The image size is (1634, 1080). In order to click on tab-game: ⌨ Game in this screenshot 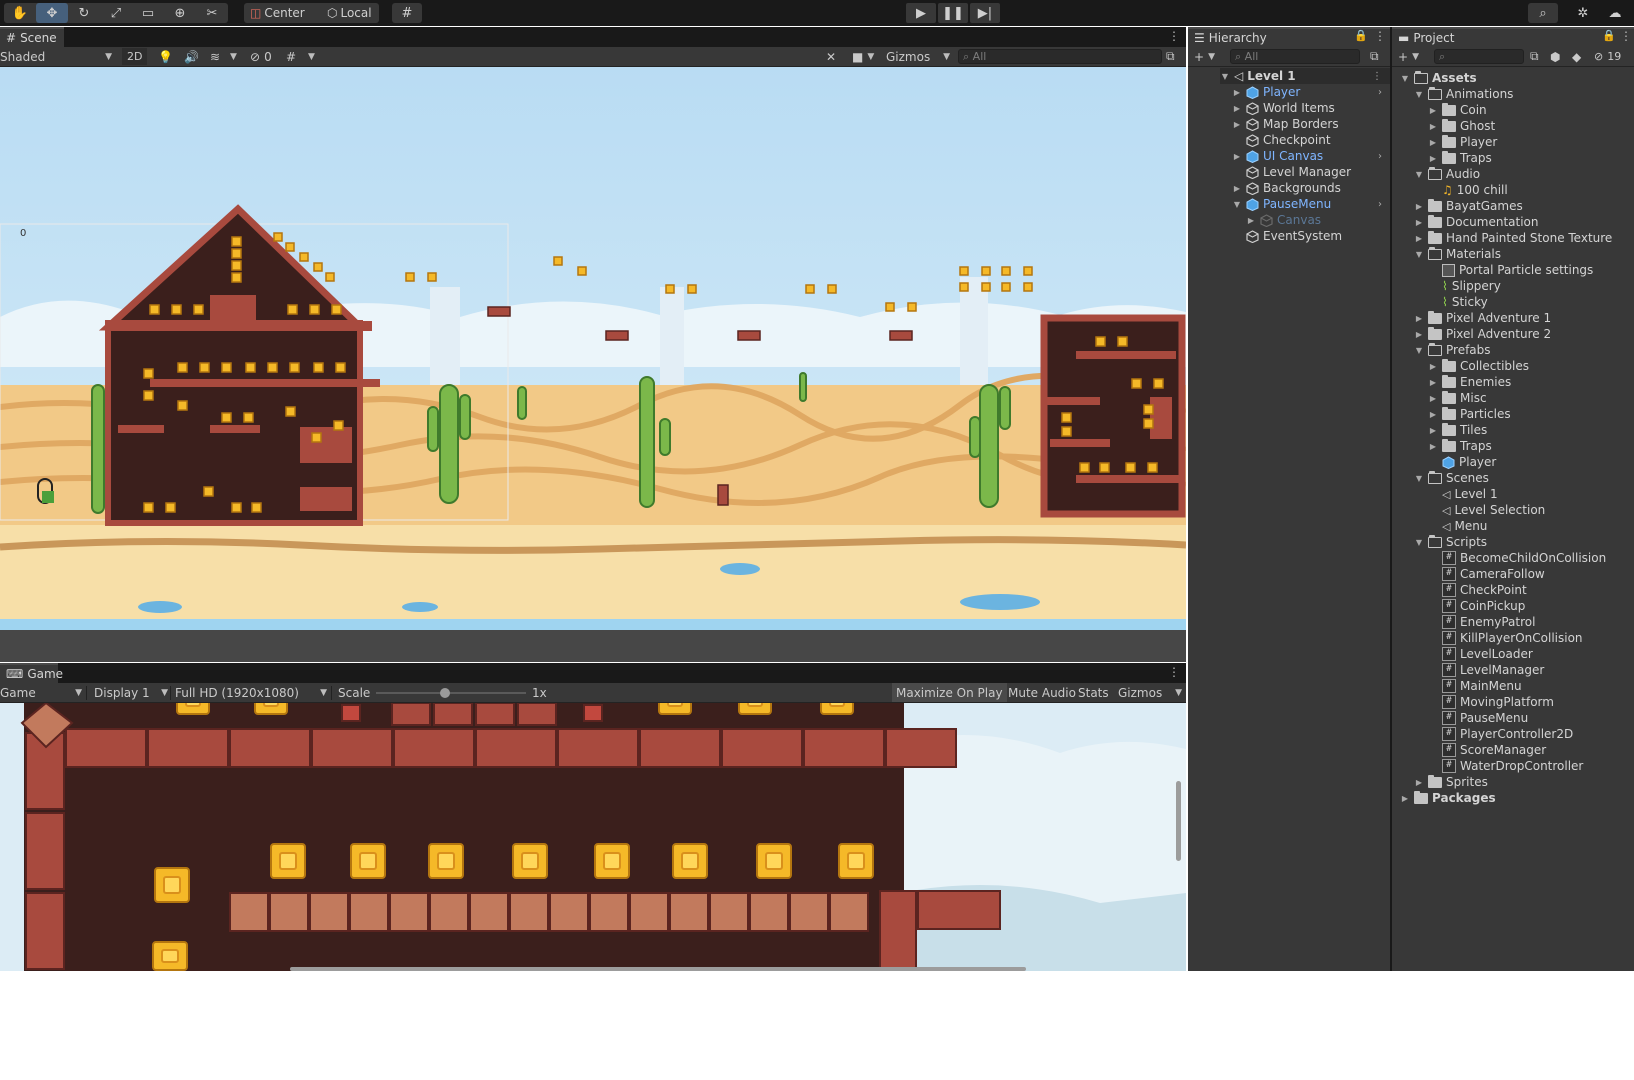, I will do `click(31, 673)`.